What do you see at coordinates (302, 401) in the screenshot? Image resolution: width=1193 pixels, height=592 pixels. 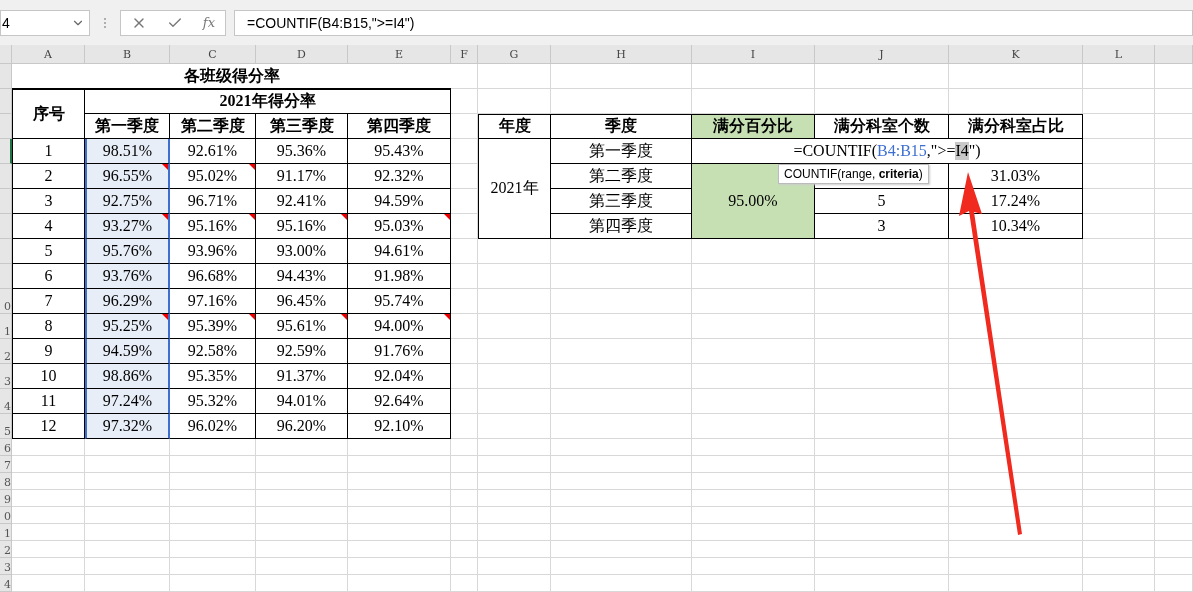 I see `table-cell: 94.01%` at bounding box center [302, 401].